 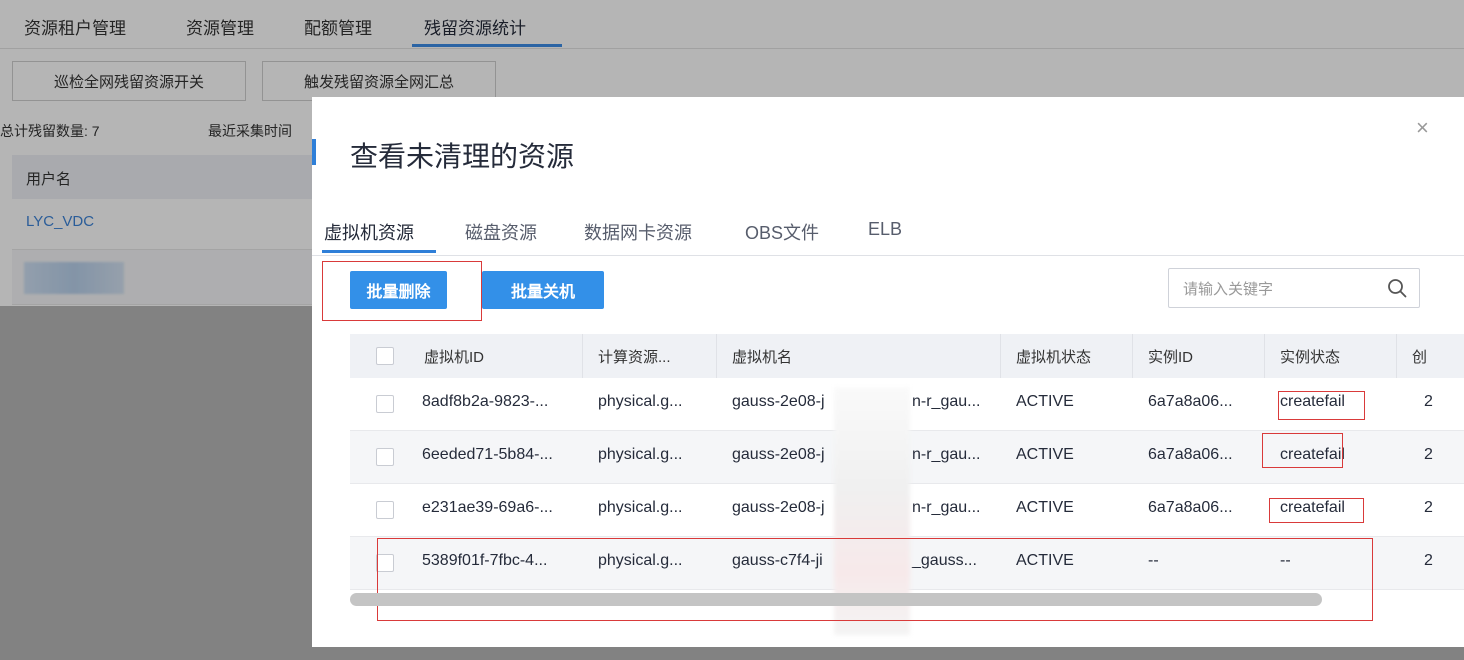 What do you see at coordinates (314, 152) in the screenshot?
I see `title-accent-bar` at bounding box center [314, 152].